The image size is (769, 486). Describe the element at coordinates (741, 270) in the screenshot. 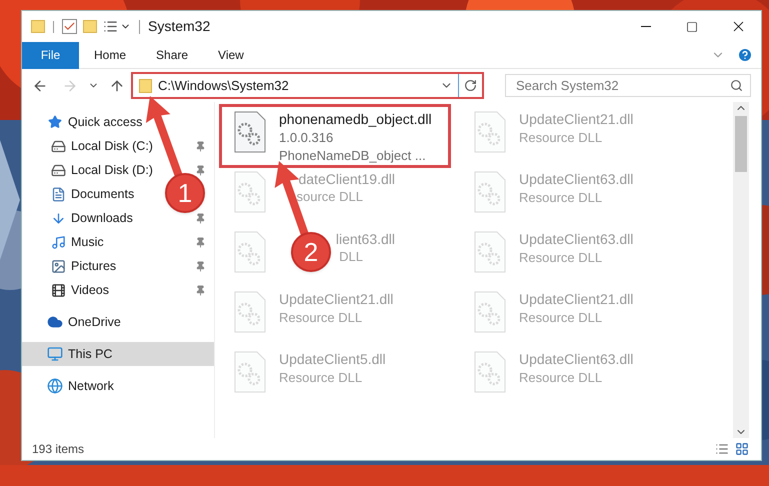

I see `scrollbar` at that location.